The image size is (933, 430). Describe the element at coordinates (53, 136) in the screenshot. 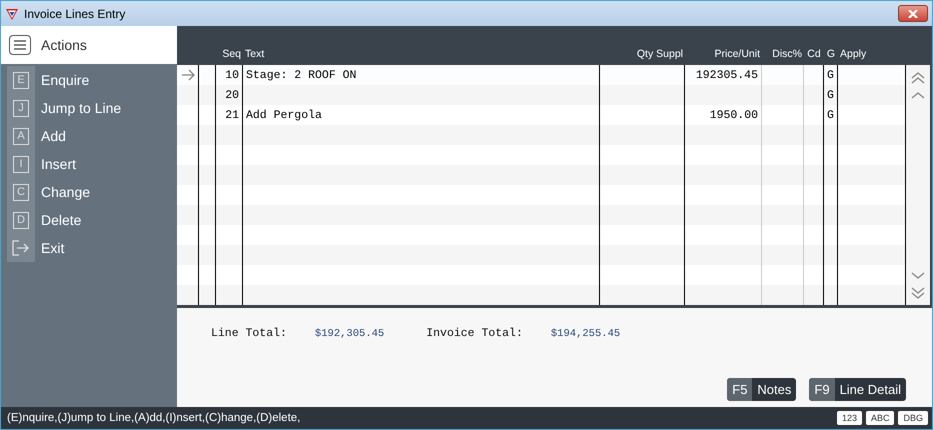

I see `action-label: Add` at that location.